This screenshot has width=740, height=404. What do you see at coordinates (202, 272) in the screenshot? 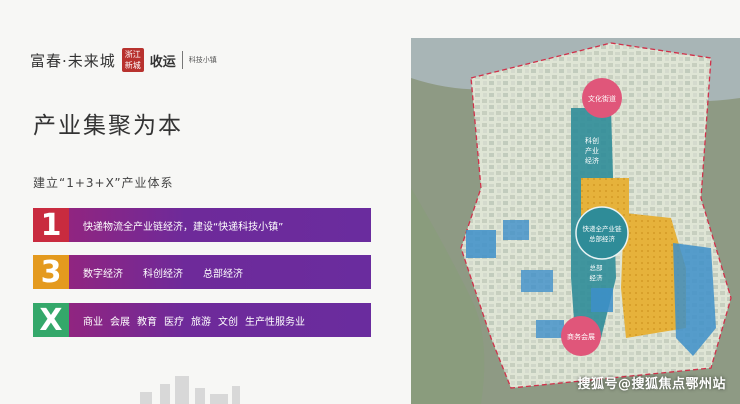
I see `band-3: 3 数字经济 科创经济 总部经济` at bounding box center [202, 272].